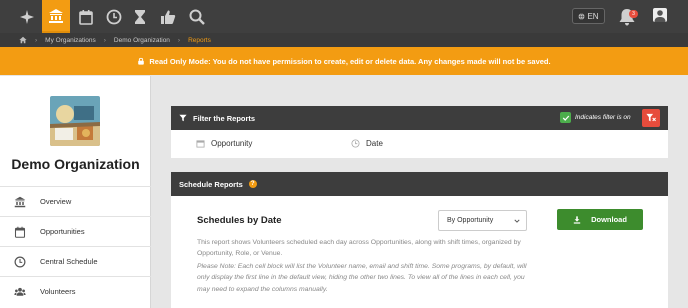 Image resolution: width=688 pixels, height=308 pixels. I want to click on breadcrumb-my-organizations: My Organizations, so click(70, 40).